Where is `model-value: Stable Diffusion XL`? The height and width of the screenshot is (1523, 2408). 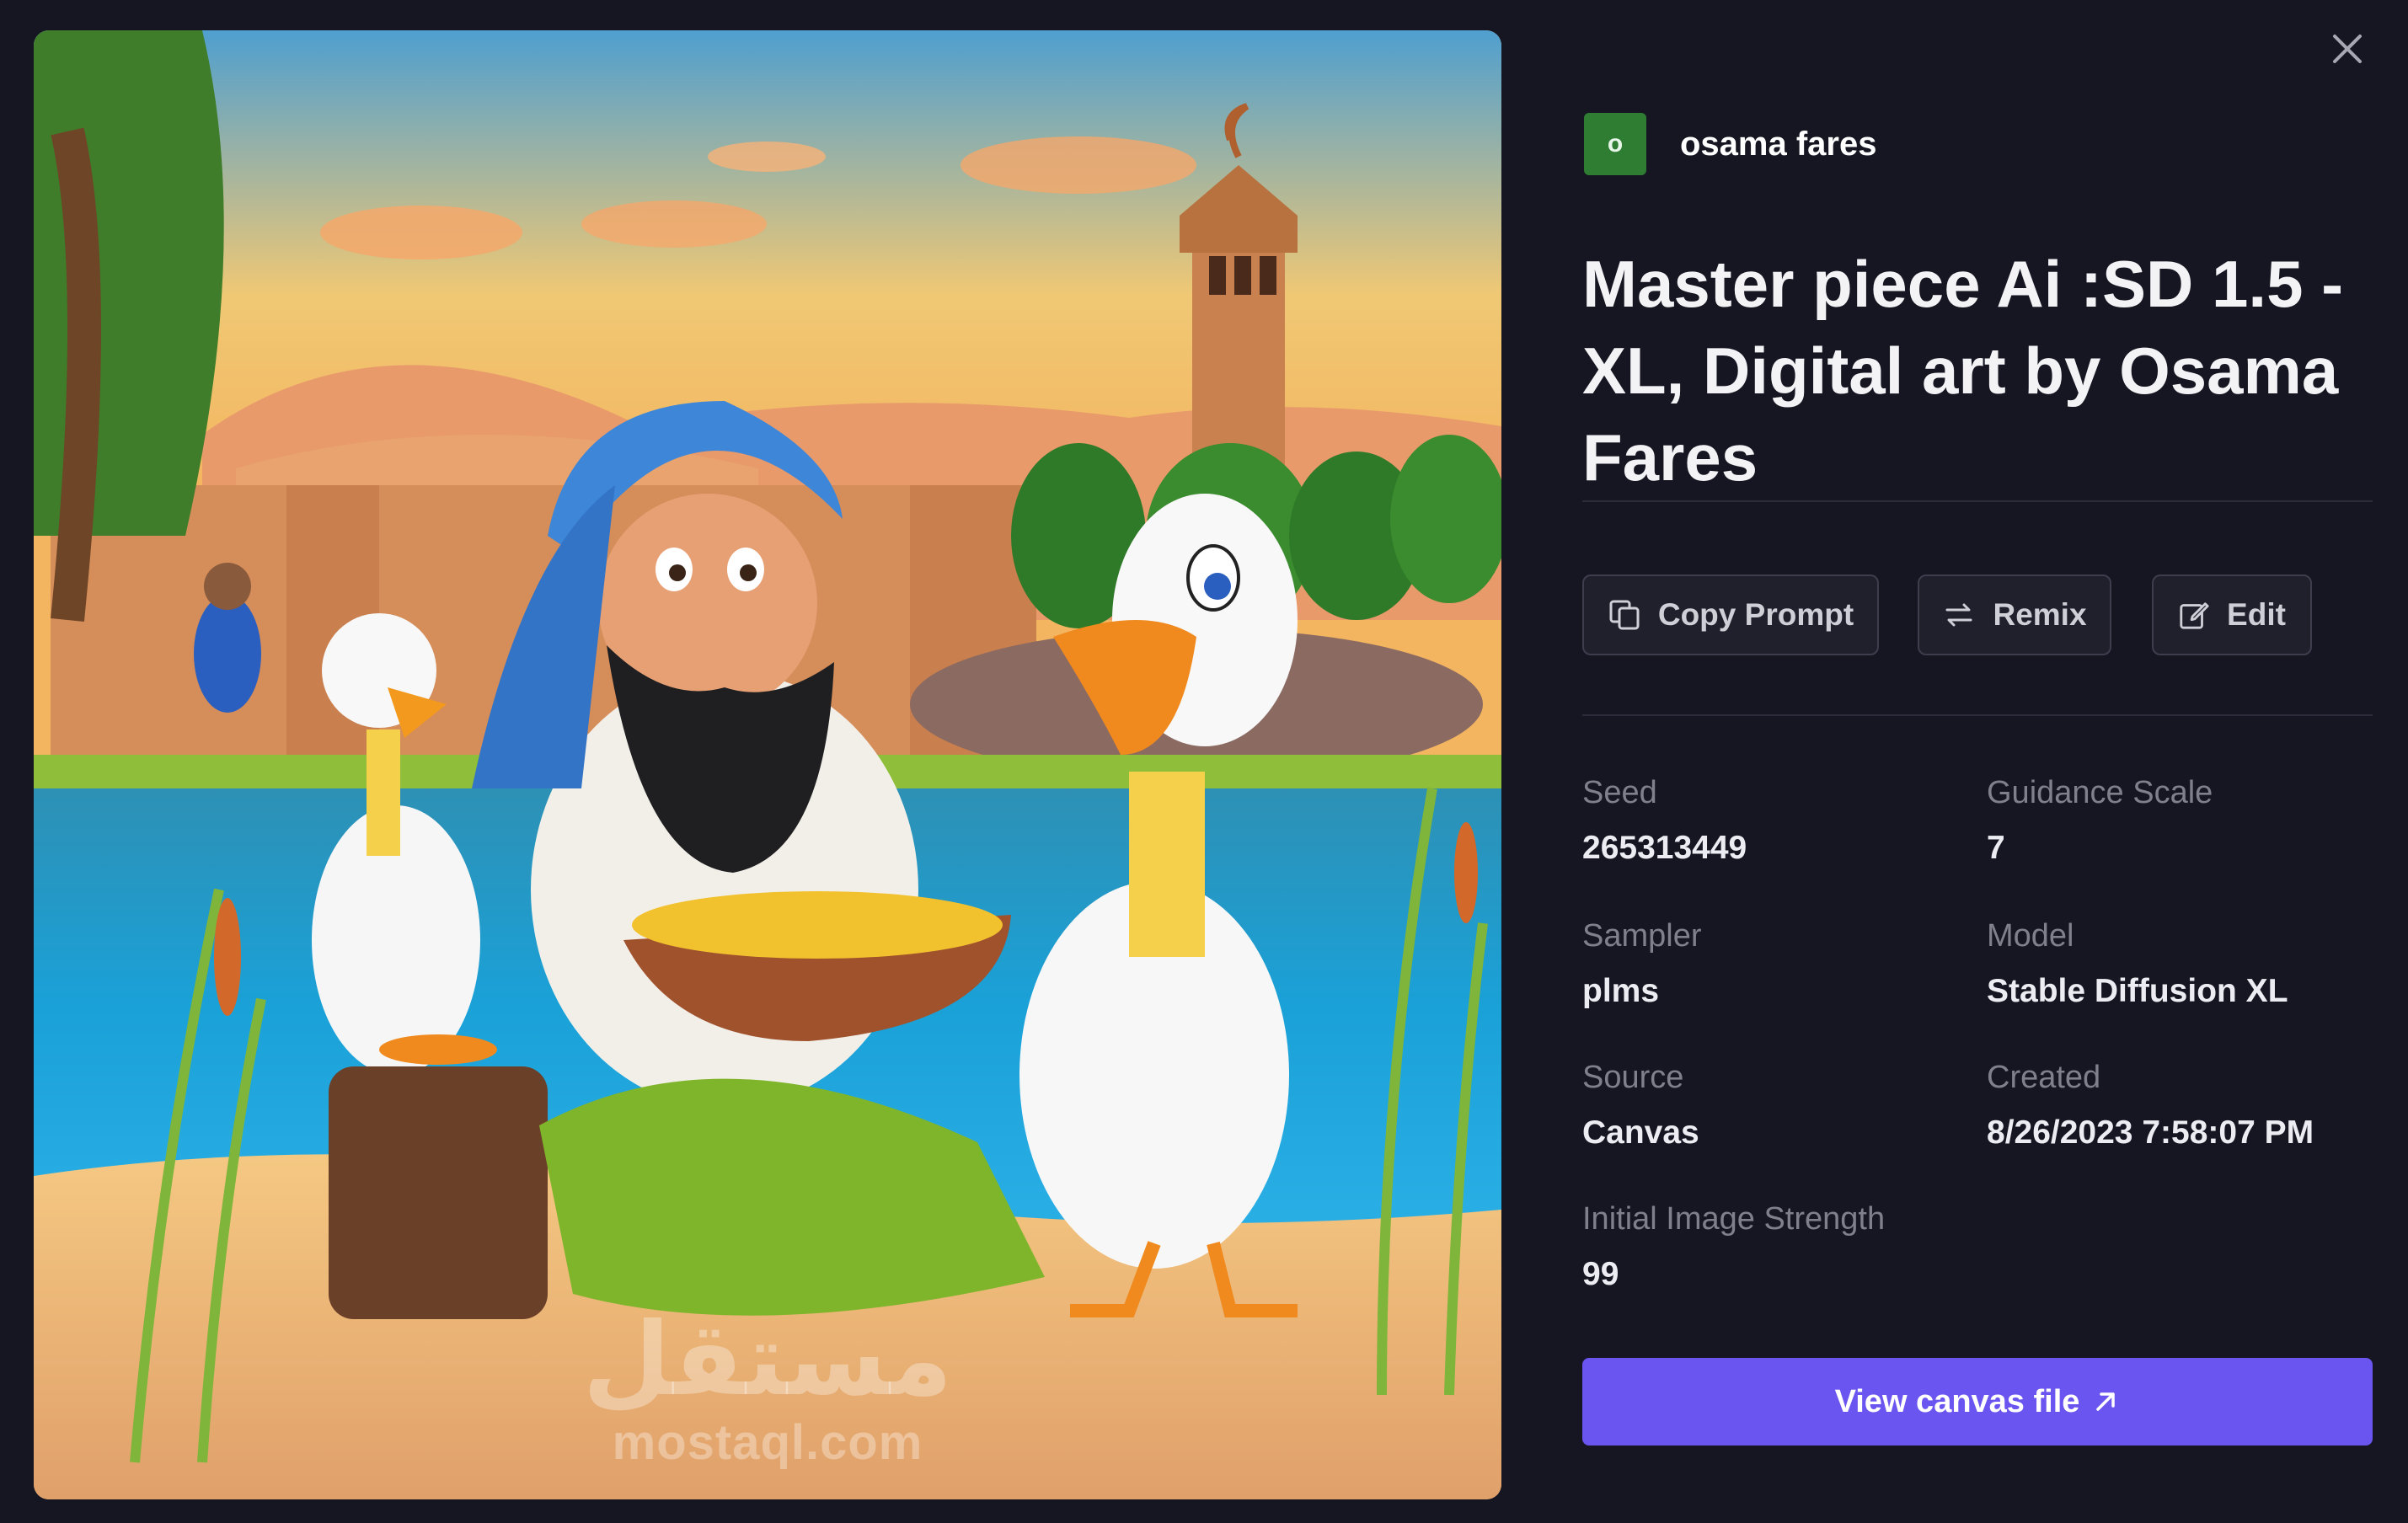 model-value: Stable Diffusion XL is located at coordinates (2137, 991).